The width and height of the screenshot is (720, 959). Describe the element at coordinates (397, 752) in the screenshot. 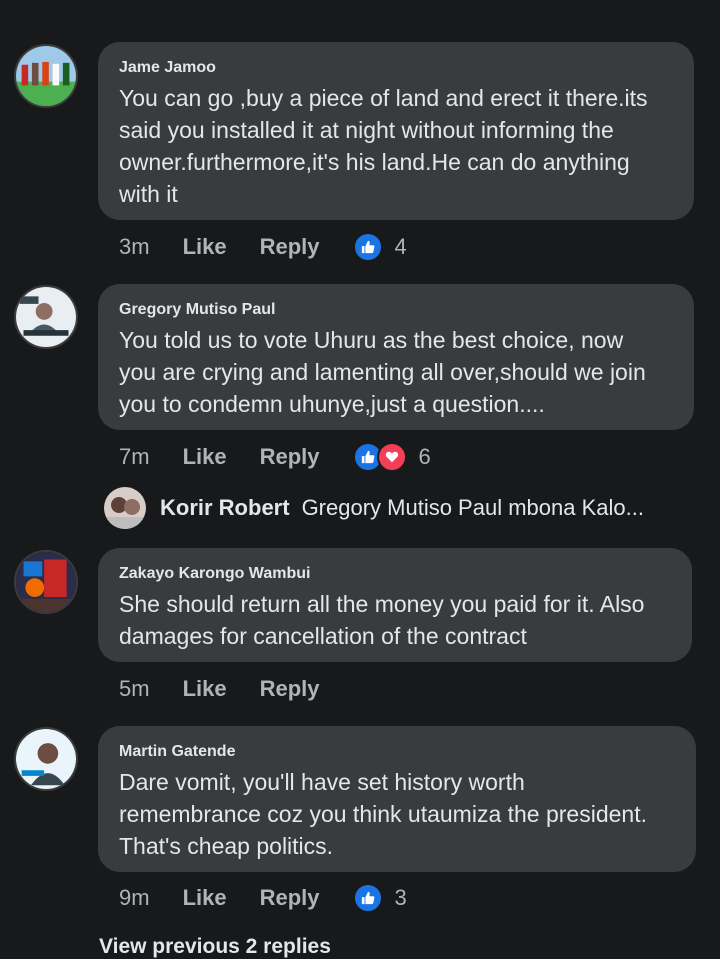

I see `comment-author: Martin Gatende` at that location.